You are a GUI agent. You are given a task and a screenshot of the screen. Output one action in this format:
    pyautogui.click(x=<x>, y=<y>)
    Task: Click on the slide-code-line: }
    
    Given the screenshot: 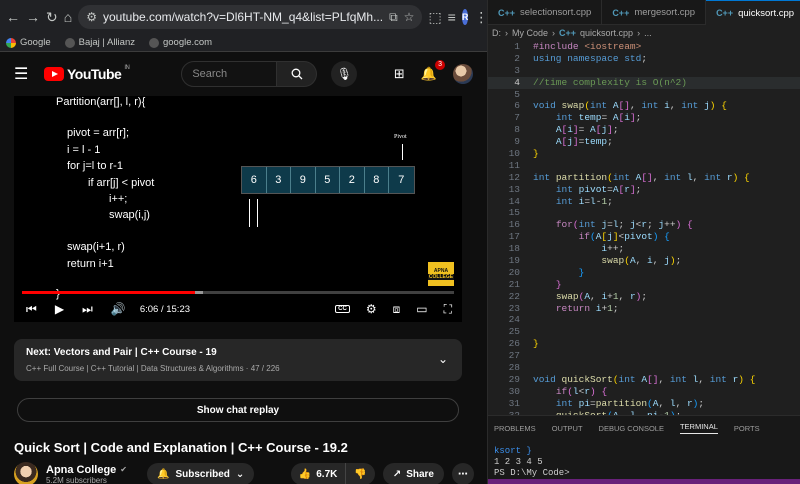 What is the action you would take?
    pyautogui.click(x=58, y=294)
    